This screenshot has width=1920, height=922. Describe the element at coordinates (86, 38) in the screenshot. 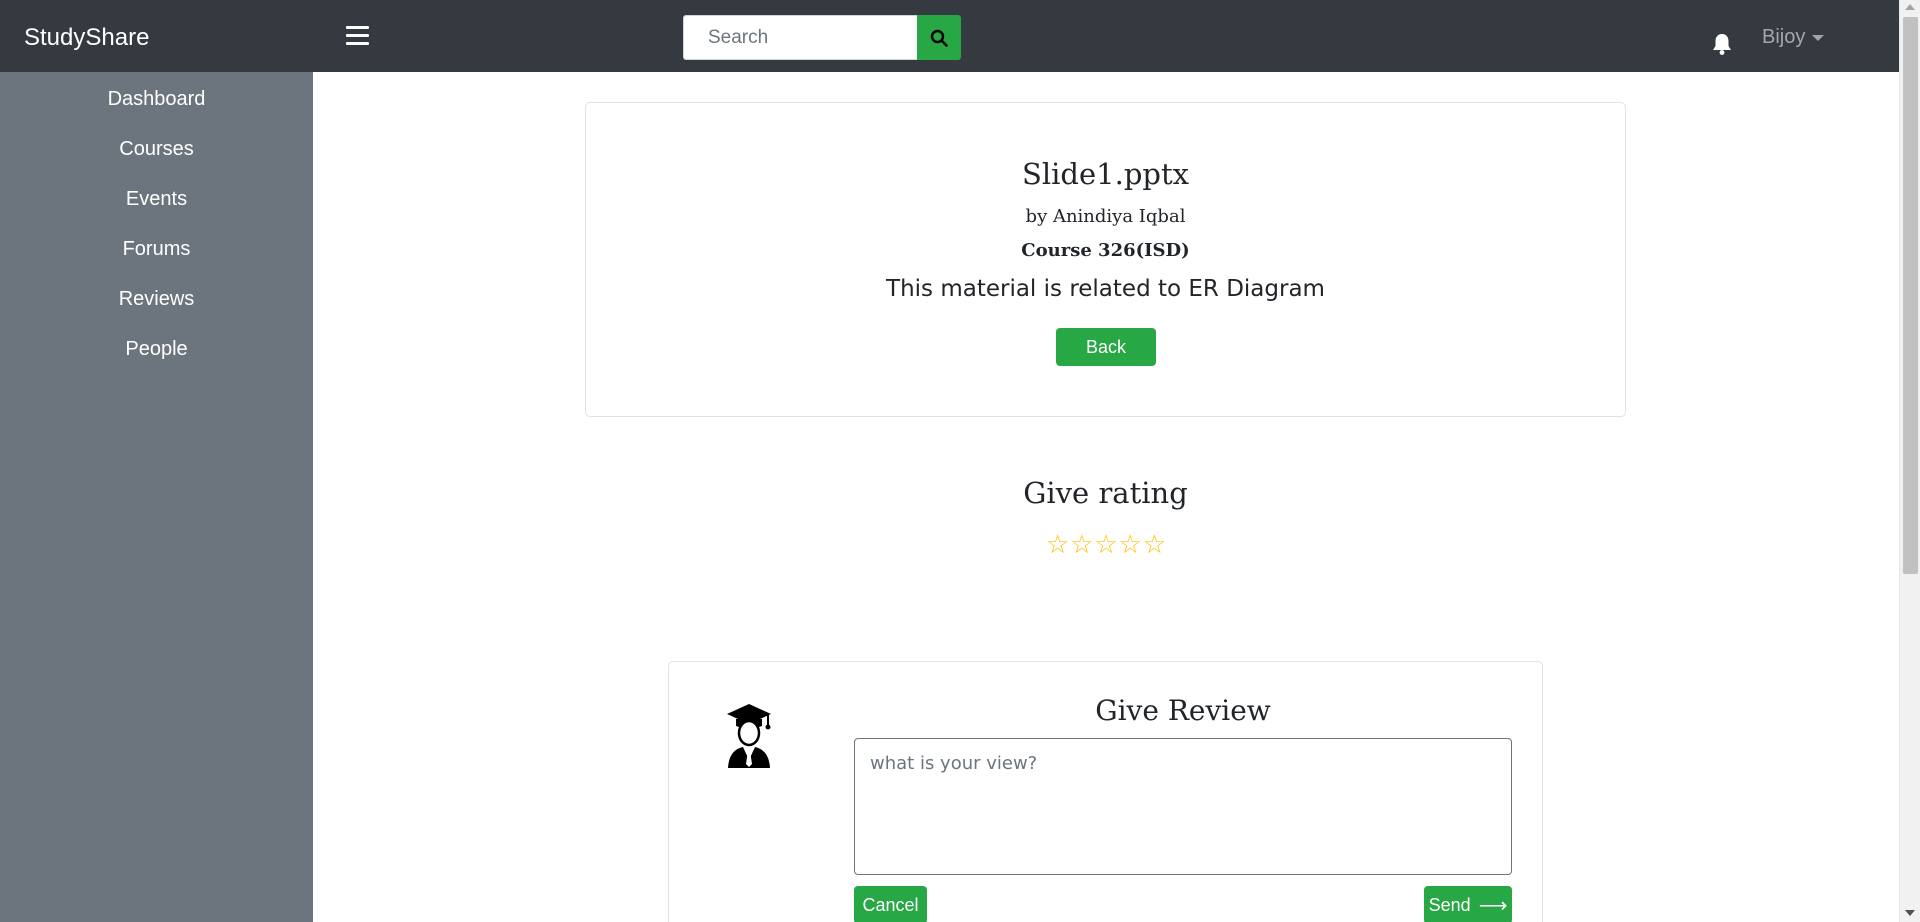

I see `brand-logo: StudyShare` at that location.